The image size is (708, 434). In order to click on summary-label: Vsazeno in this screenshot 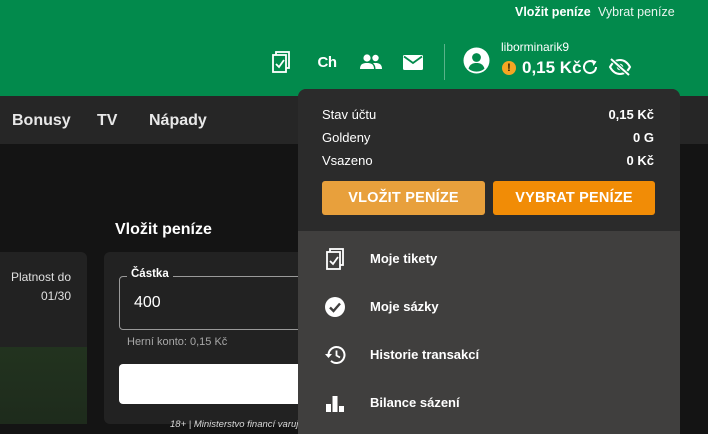, I will do `click(347, 160)`.